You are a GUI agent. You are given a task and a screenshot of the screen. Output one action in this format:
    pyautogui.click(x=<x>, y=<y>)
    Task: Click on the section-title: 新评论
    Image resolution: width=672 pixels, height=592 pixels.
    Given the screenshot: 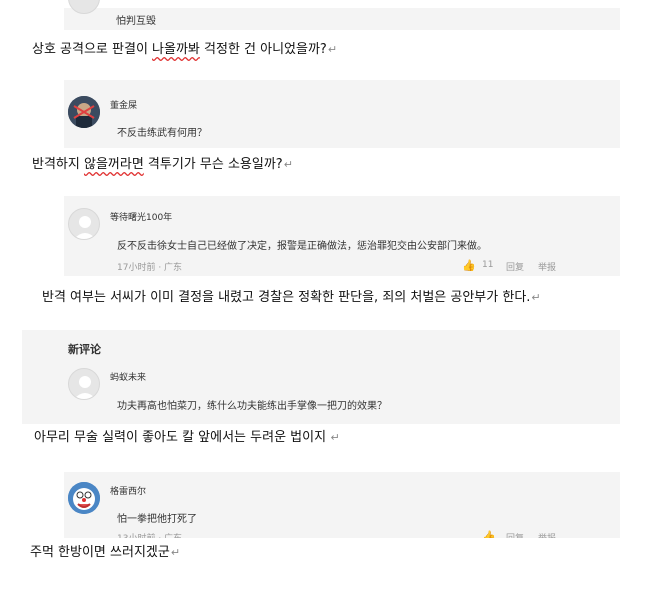 What is the action you would take?
    pyautogui.click(x=84, y=349)
    